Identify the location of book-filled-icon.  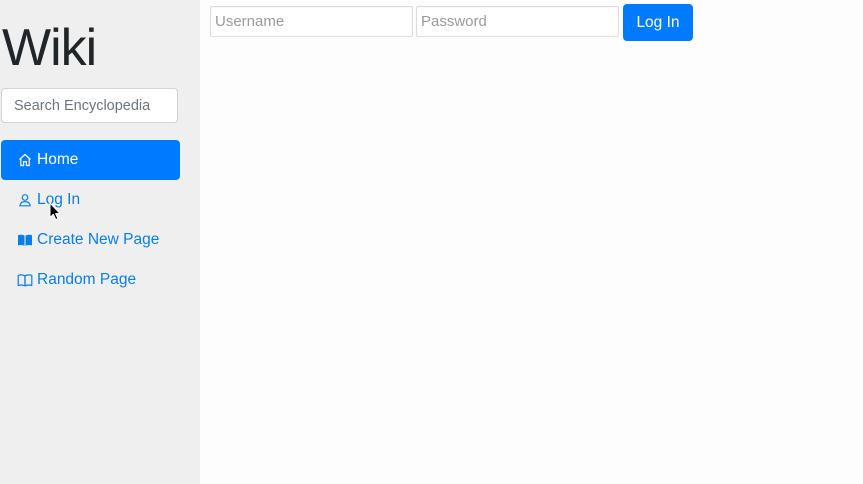
(24, 240).